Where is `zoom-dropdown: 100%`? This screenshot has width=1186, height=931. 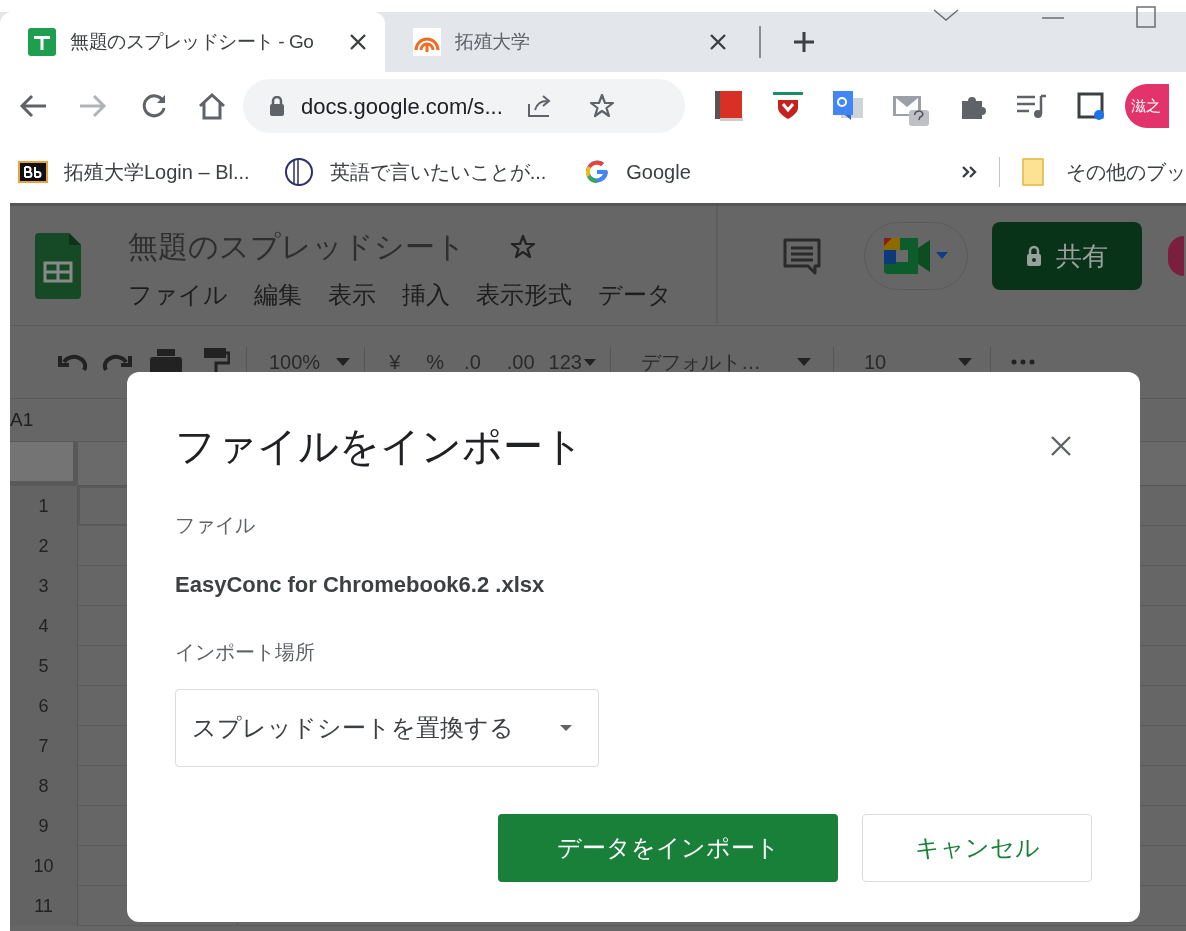
zoom-dropdown: 100% is located at coordinates (310, 362).